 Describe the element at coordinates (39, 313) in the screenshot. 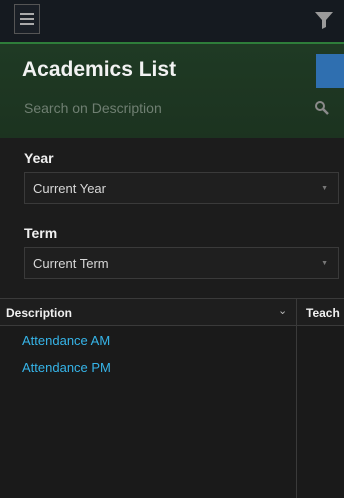

I see `column-header-description: Description` at that location.